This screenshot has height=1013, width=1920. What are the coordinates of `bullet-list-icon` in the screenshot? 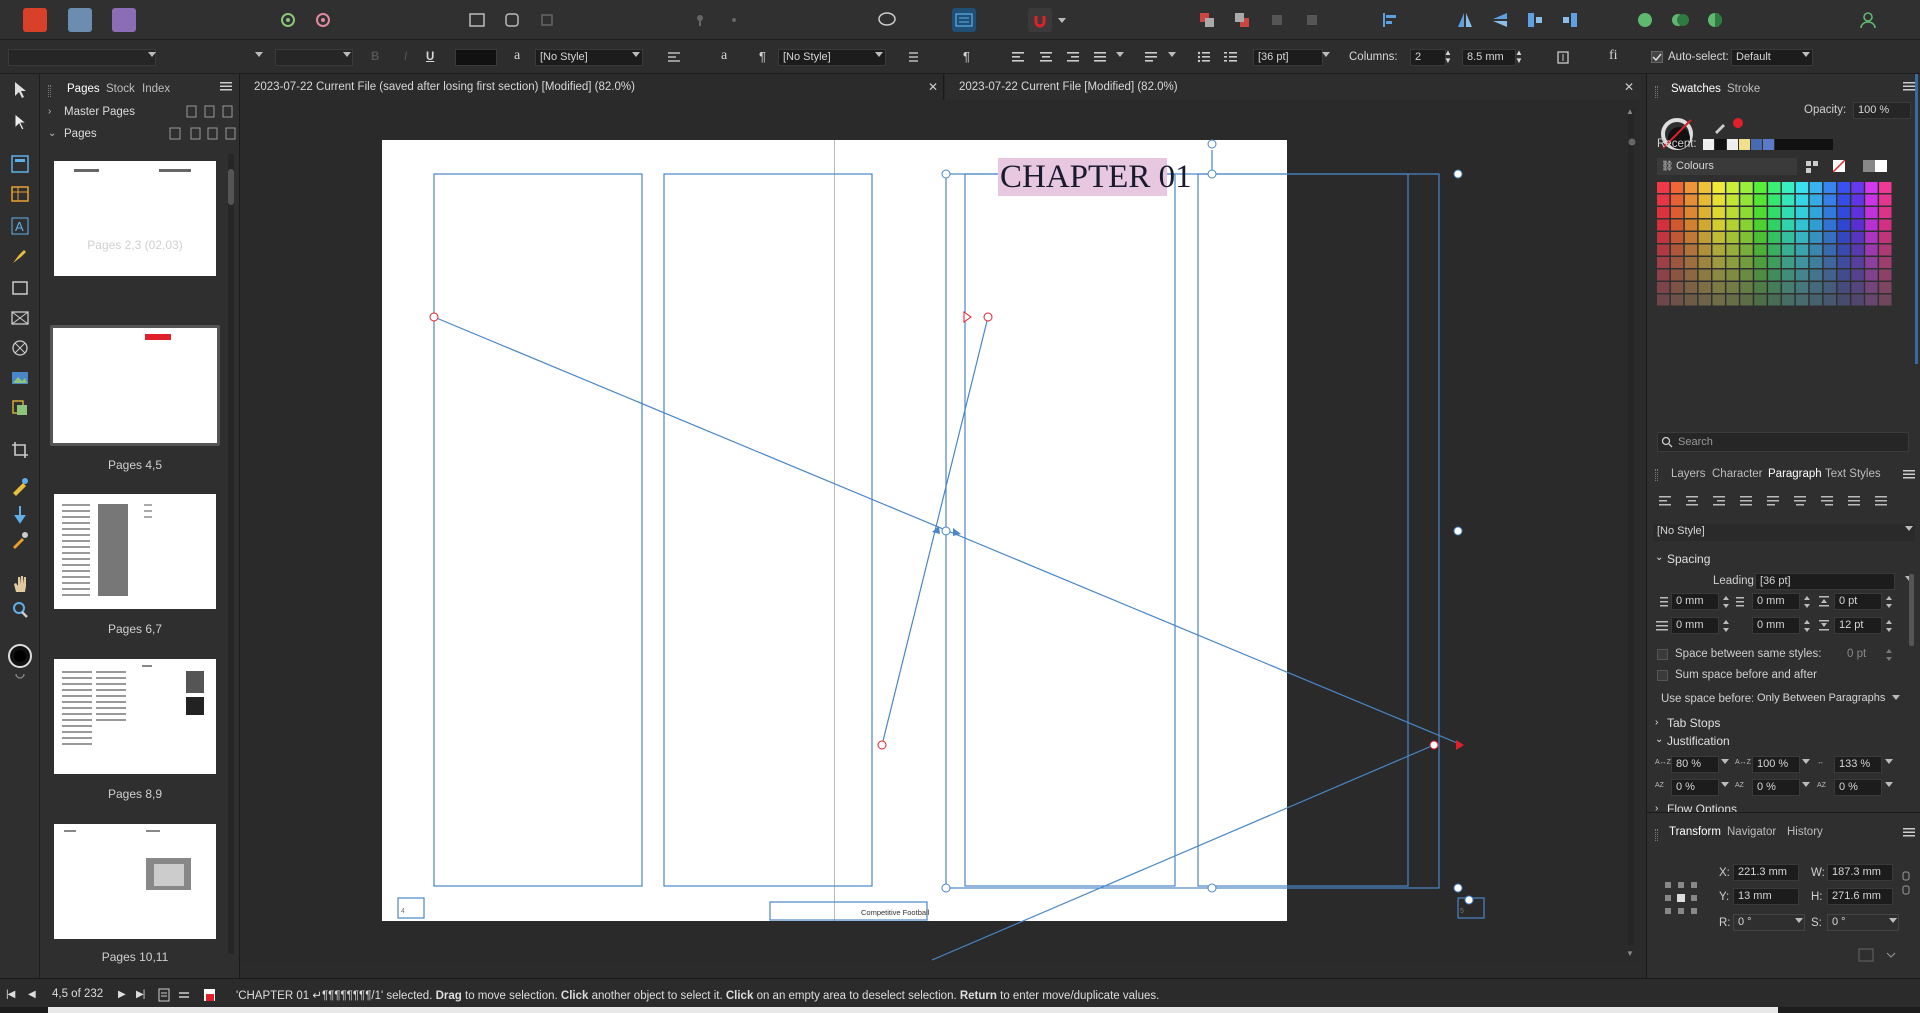 It's located at (1204, 57).